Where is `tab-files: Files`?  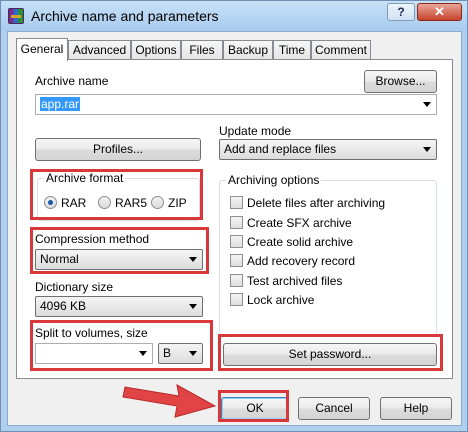
tab-files: Files is located at coordinates (202, 50).